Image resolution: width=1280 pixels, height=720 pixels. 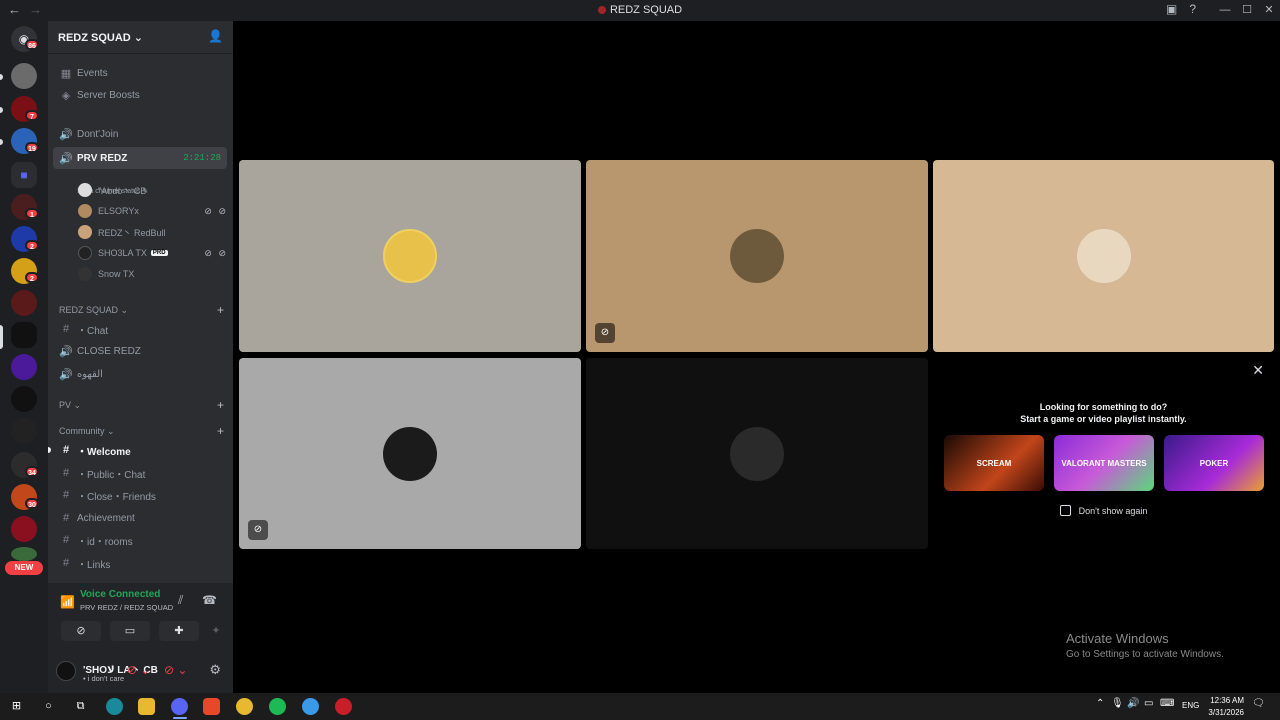 I want to click on chrome-icon, so click(x=244, y=706).